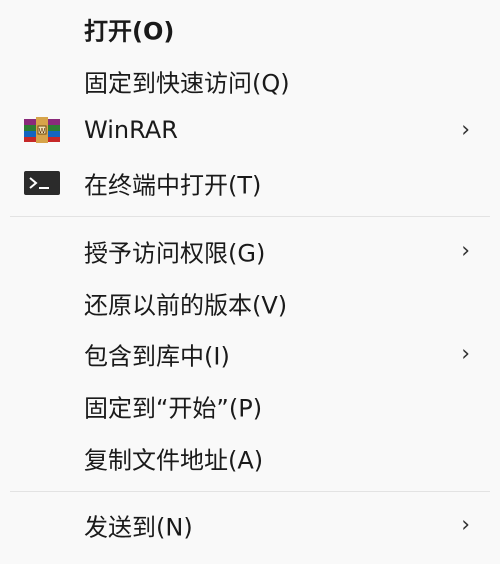 This screenshot has height=564, width=500. Describe the element at coordinates (173, 185) in the screenshot. I see `menu-item-label: 在终端中打开(T)` at that location.